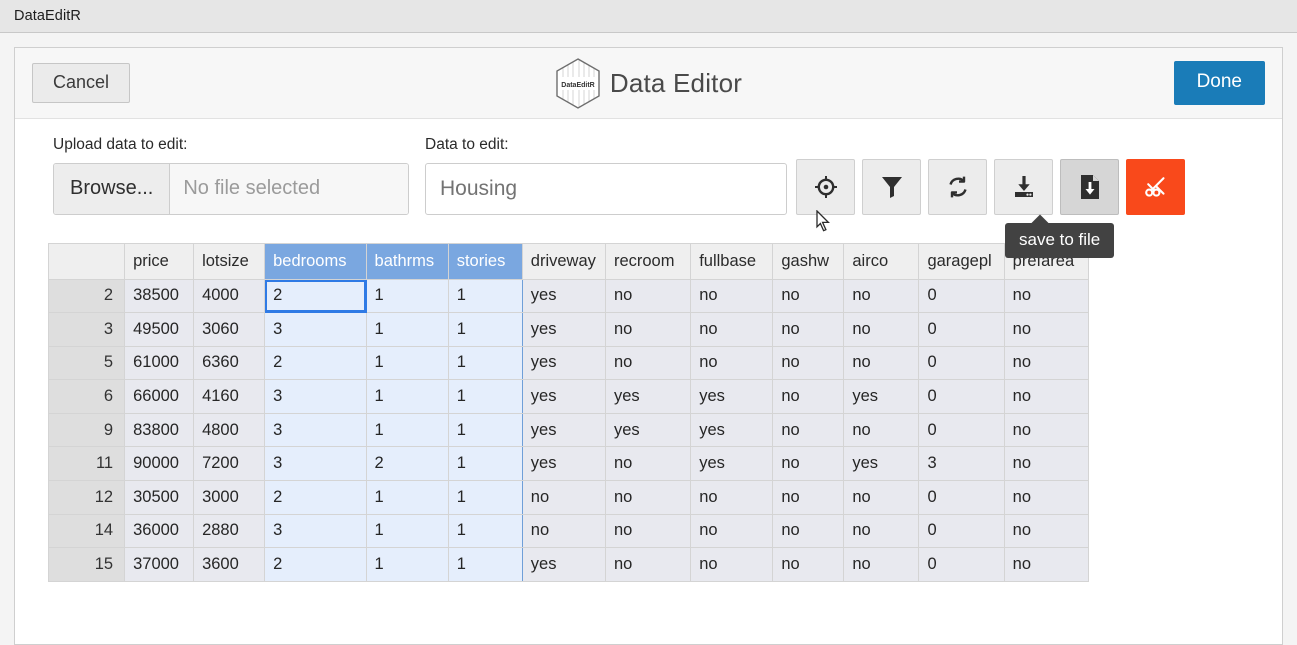 Image resolution: width=1297 pixels, height=645 pixels. I want to click on cell-price: 49500, so click(159, 329).